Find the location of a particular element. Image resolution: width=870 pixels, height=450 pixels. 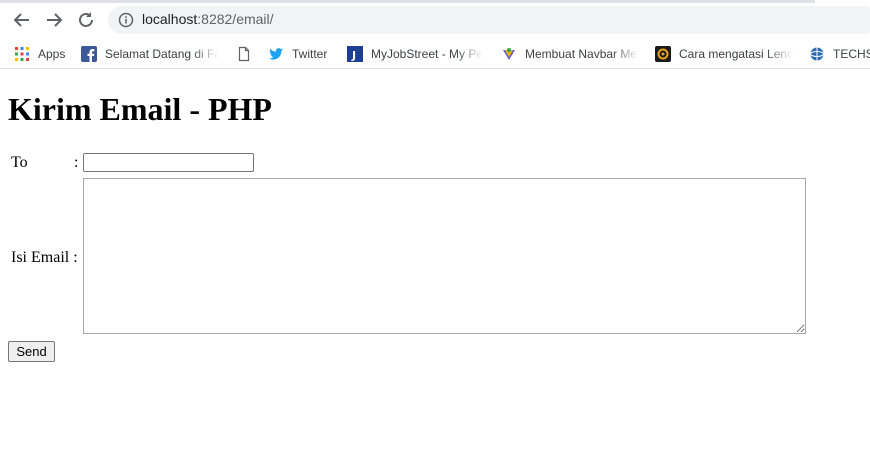

back-button is located at coordinates (22, 20).